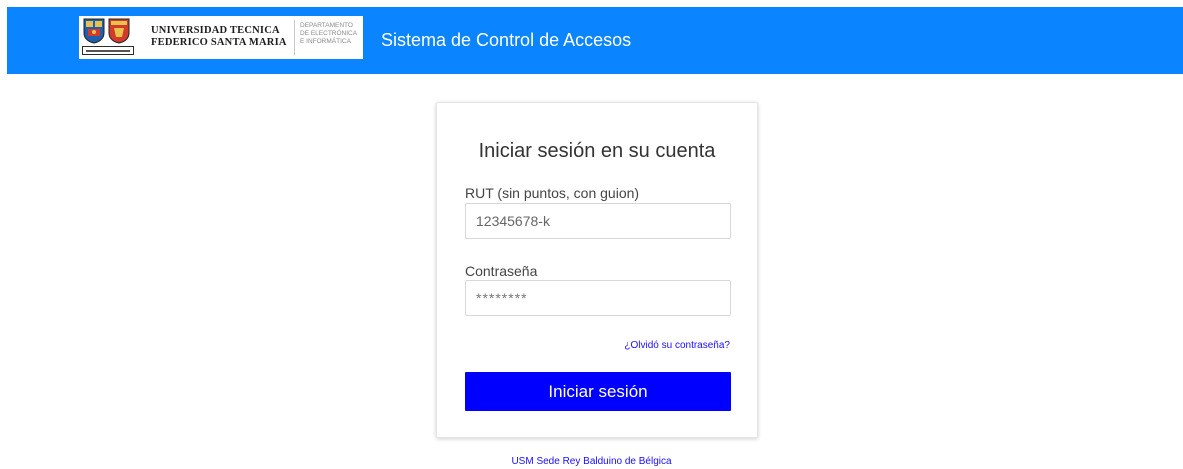  Describe the element at coordinates (94, 31) in the screenshot. I see `university-crest-icon` at that location.